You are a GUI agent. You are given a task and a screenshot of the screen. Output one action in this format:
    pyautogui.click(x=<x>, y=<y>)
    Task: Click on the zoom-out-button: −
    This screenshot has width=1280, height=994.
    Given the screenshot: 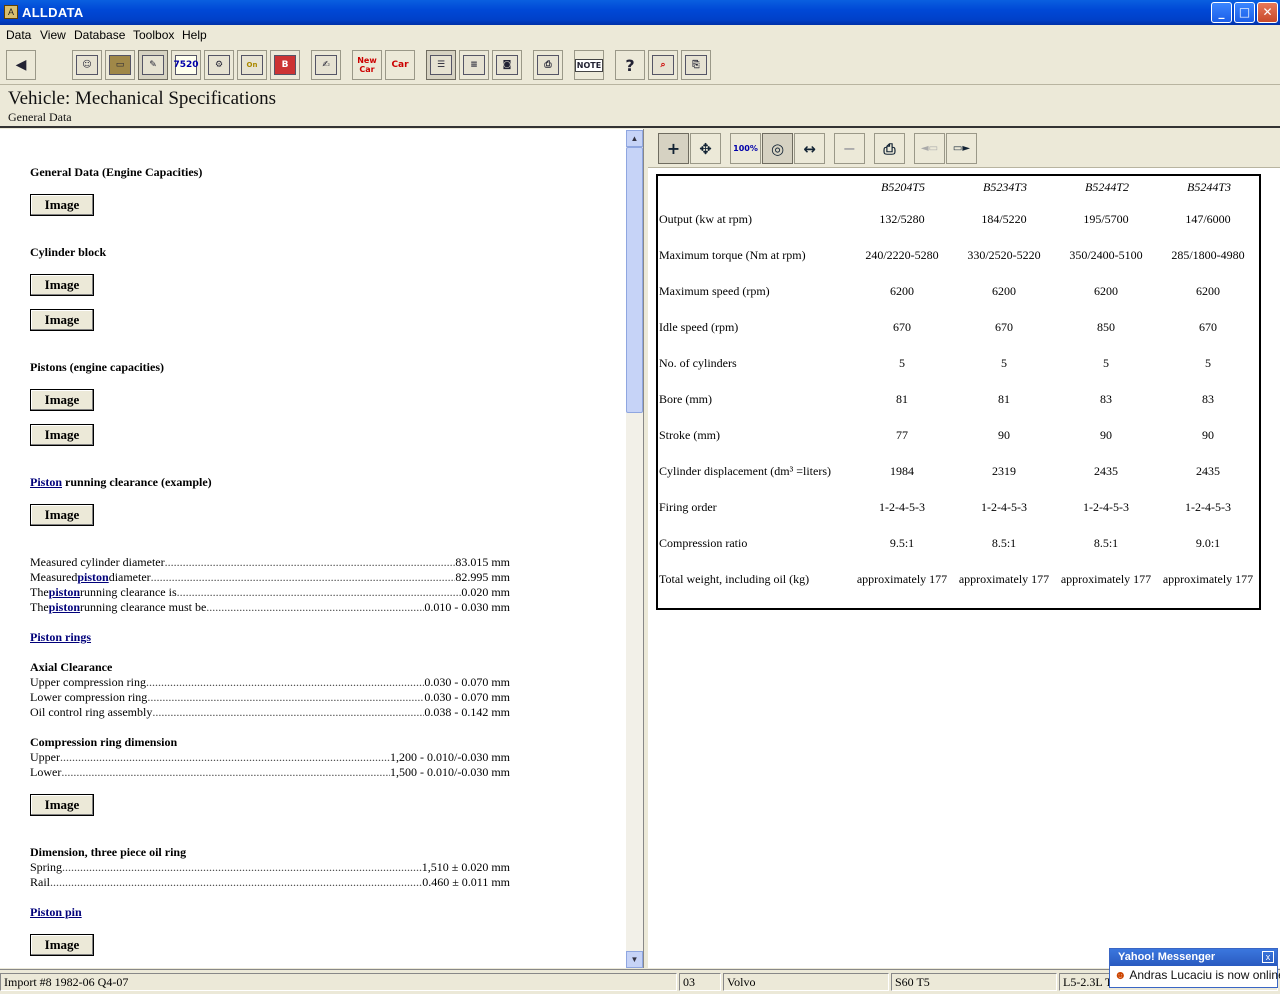 What is the action you would take?
    pyautogui.click(x=849, y=148)
    